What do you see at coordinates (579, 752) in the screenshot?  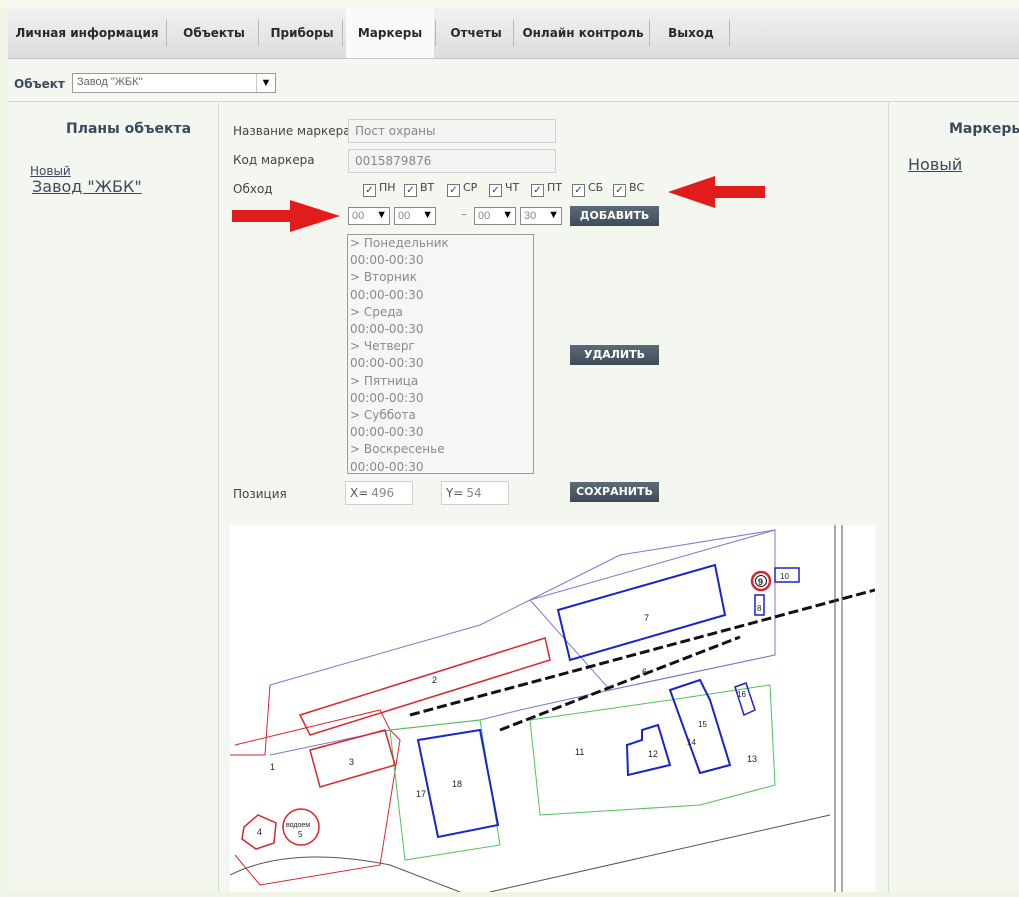 I see `map-label: 11` at bounding box center [579, 752].